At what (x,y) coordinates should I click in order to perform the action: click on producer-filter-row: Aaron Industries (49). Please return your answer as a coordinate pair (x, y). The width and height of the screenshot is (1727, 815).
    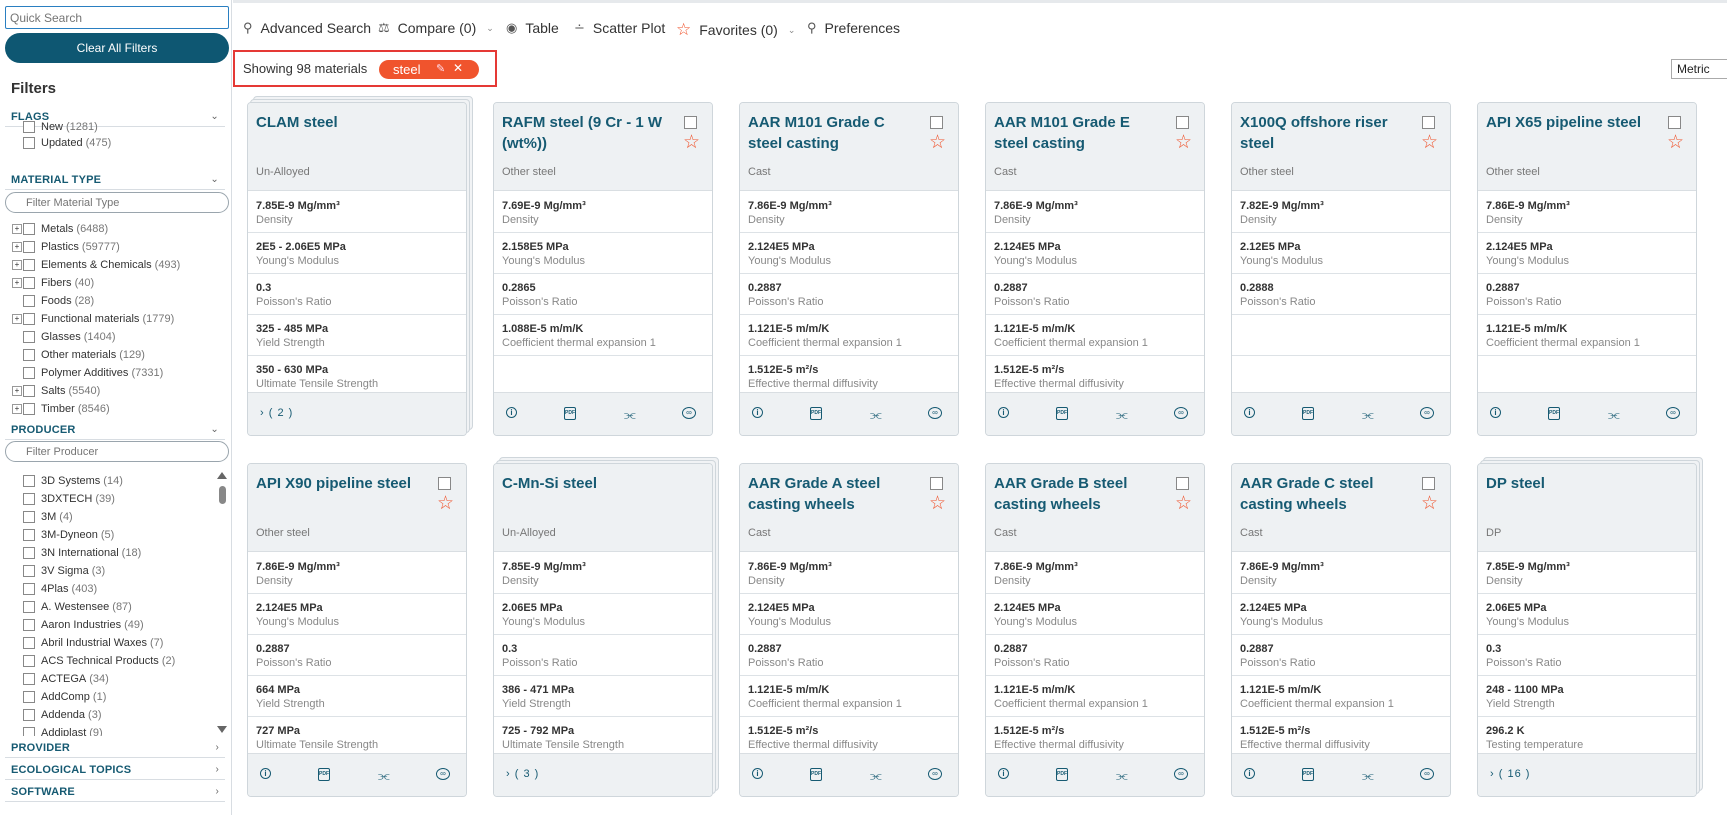
    Looking at the image, I should click on (83, 625).